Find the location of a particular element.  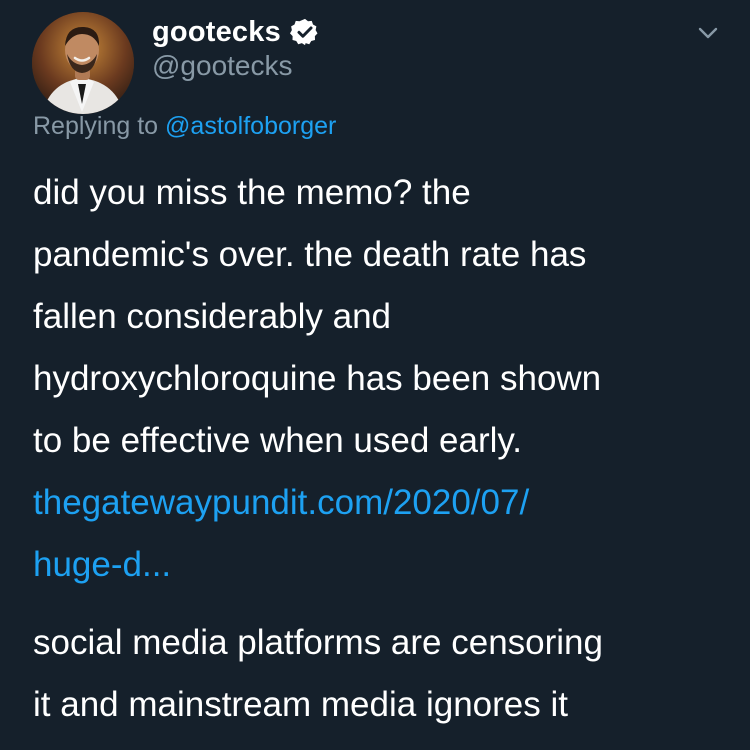

chevron-down-icon is located at coordinates (708, 34).